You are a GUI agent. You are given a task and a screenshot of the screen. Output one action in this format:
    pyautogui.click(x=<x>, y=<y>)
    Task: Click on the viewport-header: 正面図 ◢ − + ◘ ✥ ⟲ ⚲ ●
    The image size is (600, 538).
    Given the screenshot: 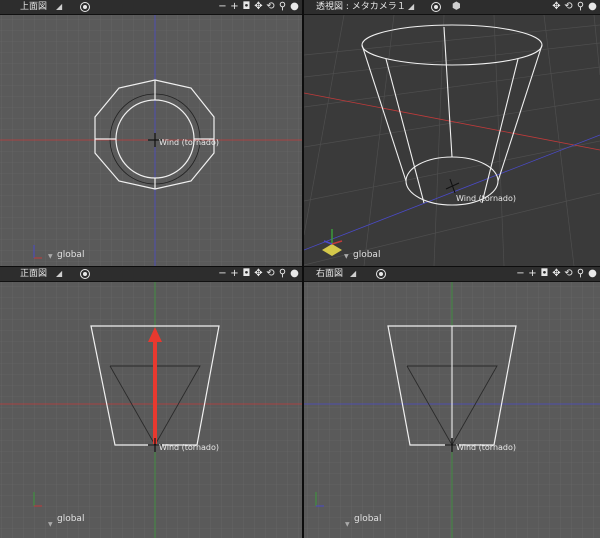 What is the action you would take?
    pyautogui.click(x=151, y=274)
    